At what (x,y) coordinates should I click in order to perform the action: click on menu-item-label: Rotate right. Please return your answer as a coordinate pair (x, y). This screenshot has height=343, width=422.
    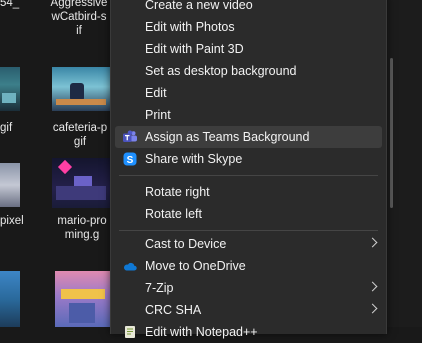
    Looking at the image, I should click on (177, 192).